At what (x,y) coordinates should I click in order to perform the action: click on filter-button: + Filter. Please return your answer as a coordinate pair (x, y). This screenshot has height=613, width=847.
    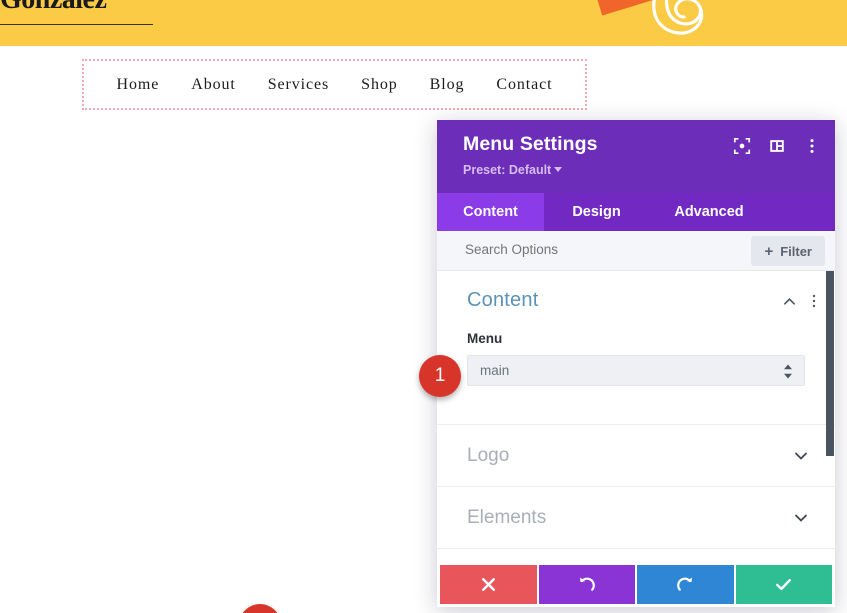
    Looking at the image, I should click on (788, 251).